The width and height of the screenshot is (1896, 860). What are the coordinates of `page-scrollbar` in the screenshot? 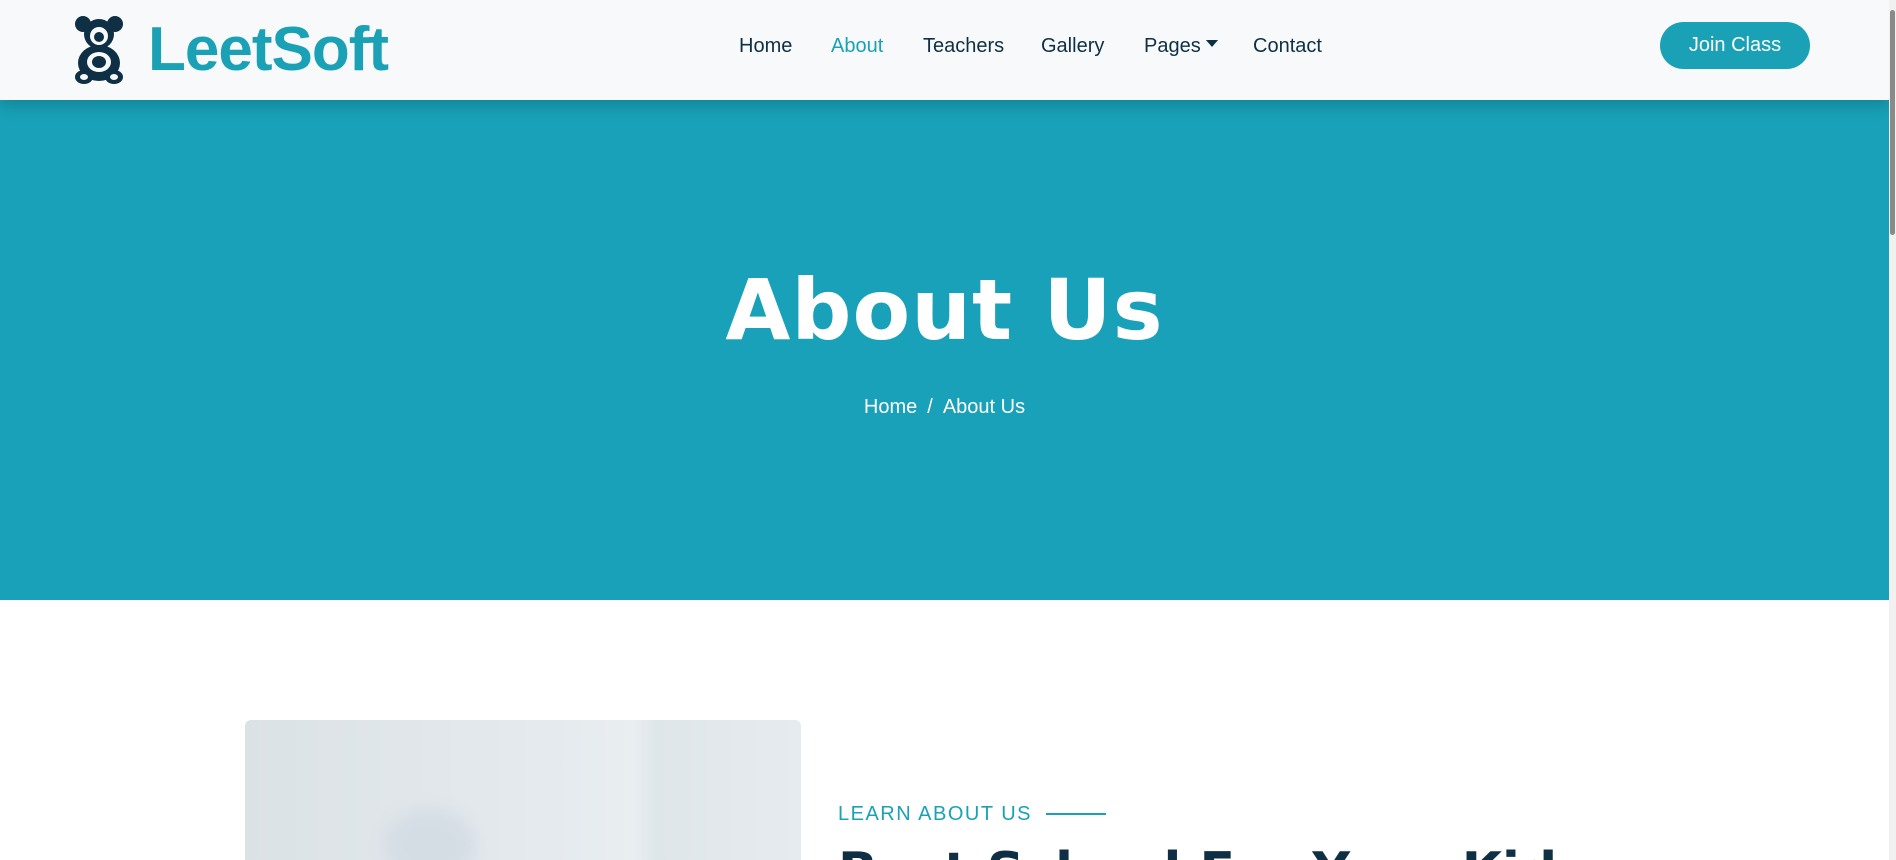 It's located at (1892, 430).